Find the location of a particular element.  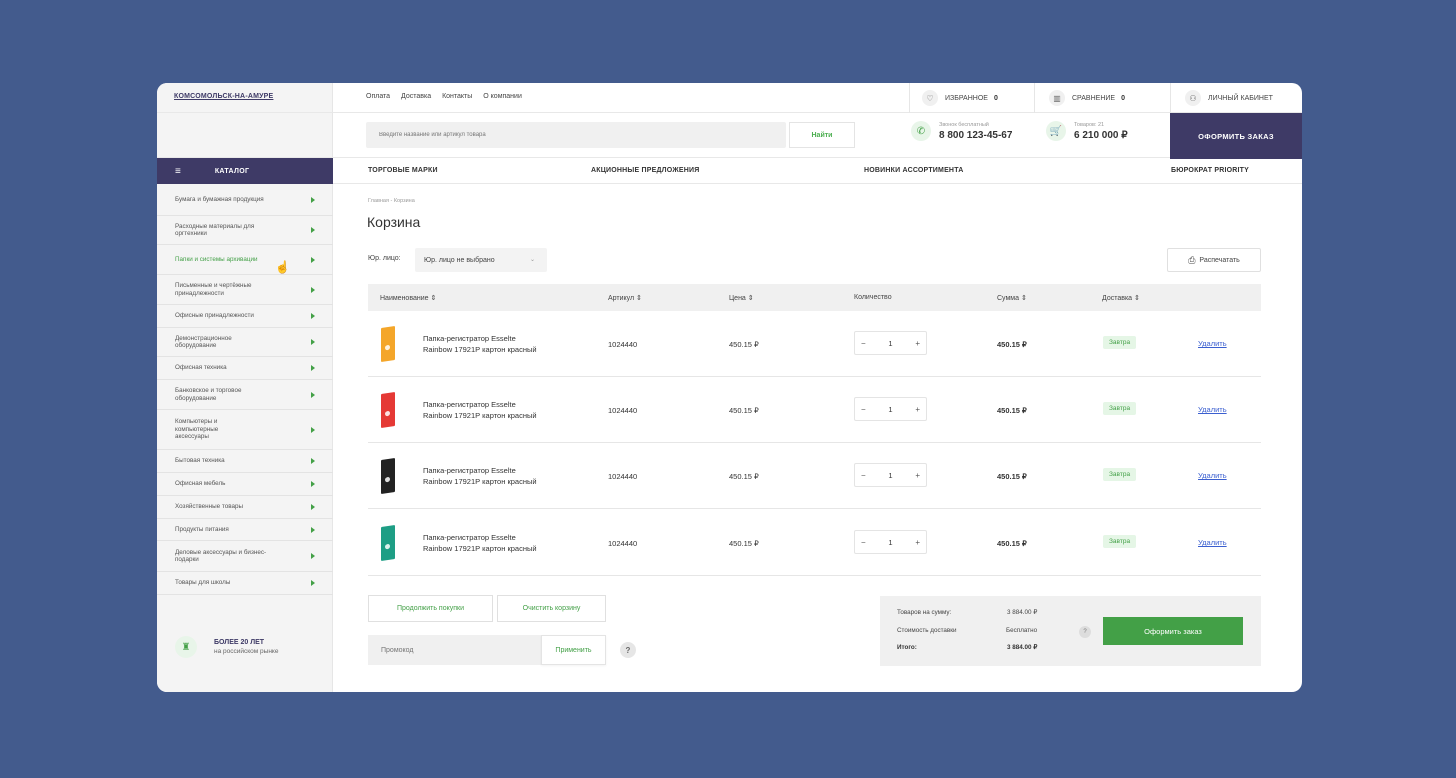

favorites-link: ♡ ИЗБРАННОЕ 0 is located at coordinates (971, 98).